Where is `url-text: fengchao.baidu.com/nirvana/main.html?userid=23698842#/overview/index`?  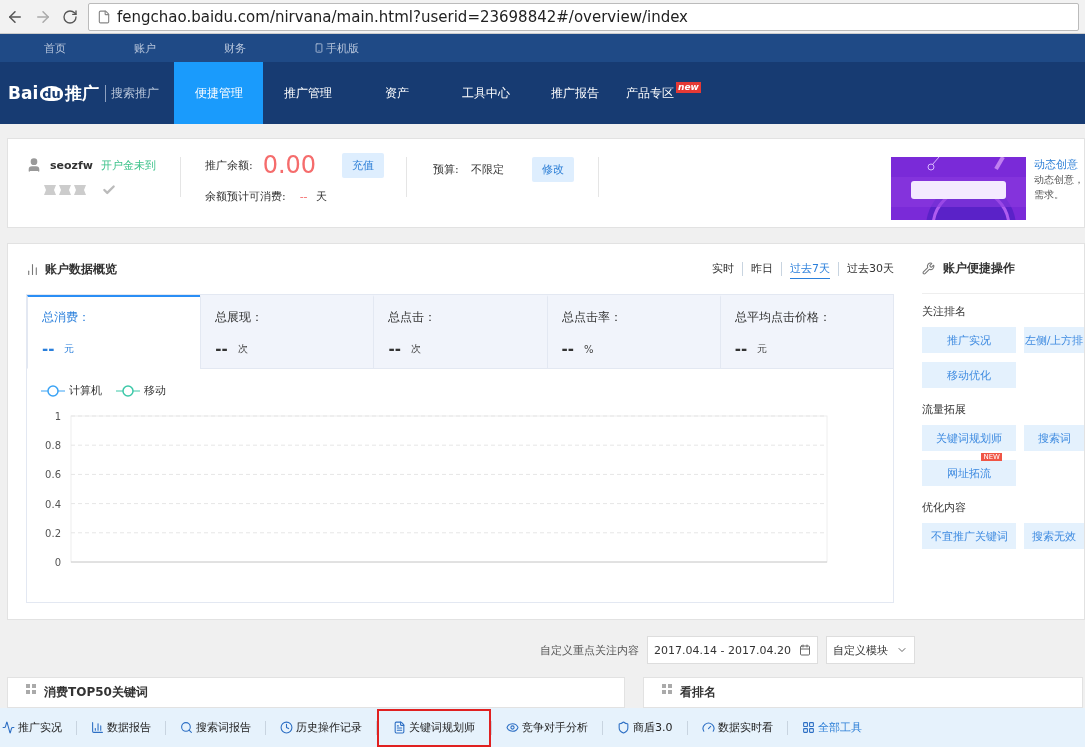 url-text: fengchao.baidu.com/nirvana/main.html?userid=23698842#/overview/index is located at coordinates (402, 16).